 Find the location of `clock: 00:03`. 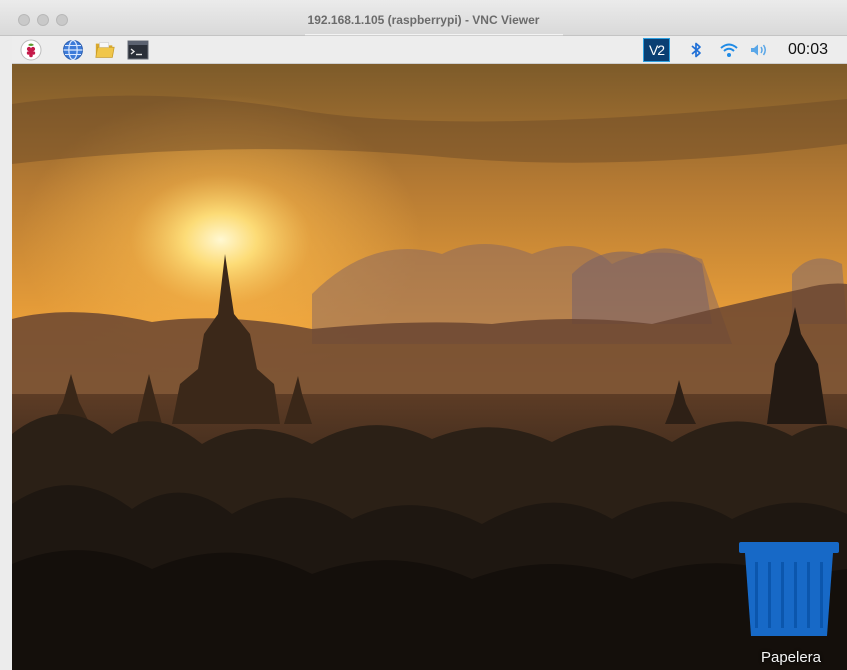

clock: 00:03 is located at coordinates (808, 49).